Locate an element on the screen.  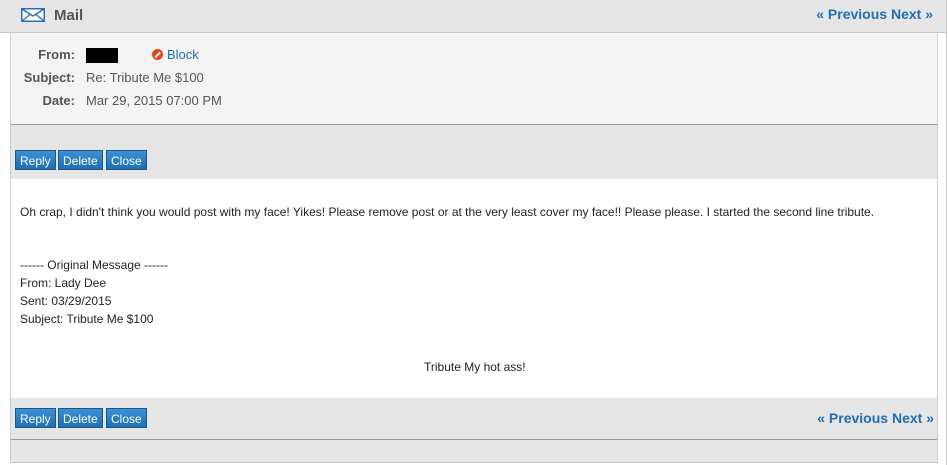
from-value is located at coordinates (102, 55).